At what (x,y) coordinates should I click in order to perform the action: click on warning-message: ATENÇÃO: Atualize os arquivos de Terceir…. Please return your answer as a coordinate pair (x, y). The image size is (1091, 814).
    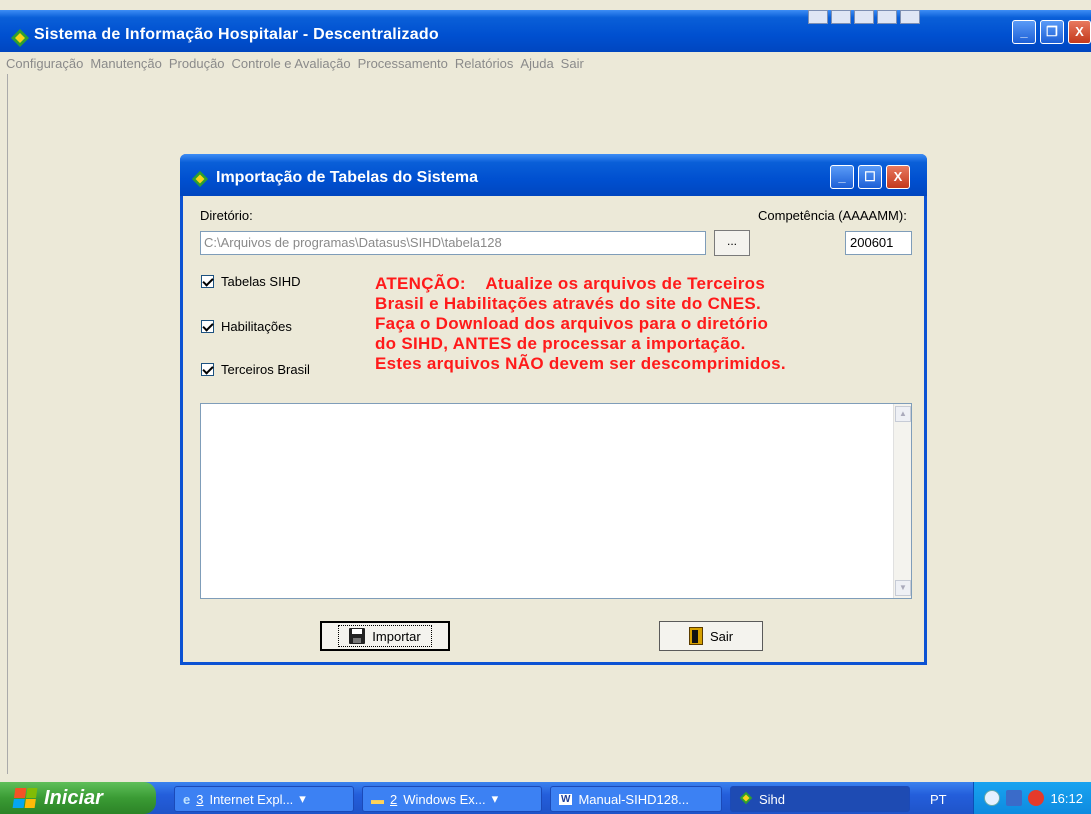
    Looking at the image, I should click on (635, 324).